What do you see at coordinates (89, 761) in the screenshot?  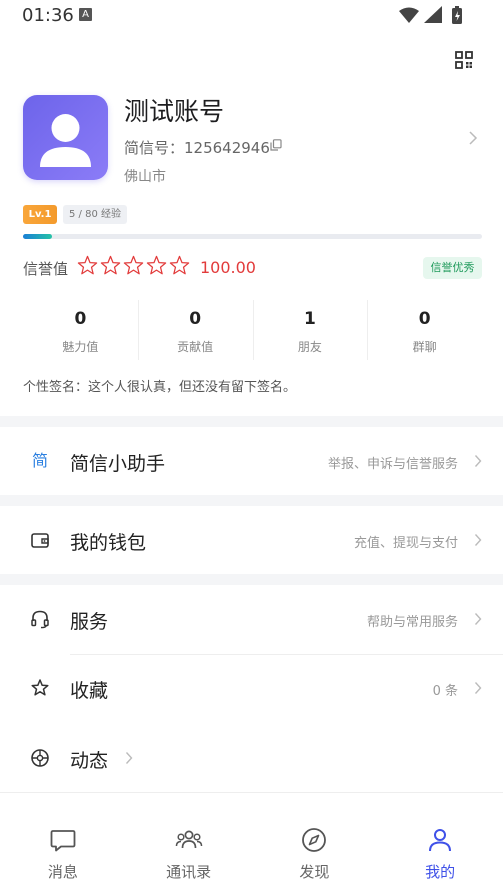 I see `menu-item-label: 动态` at bounding box center [89, 761].